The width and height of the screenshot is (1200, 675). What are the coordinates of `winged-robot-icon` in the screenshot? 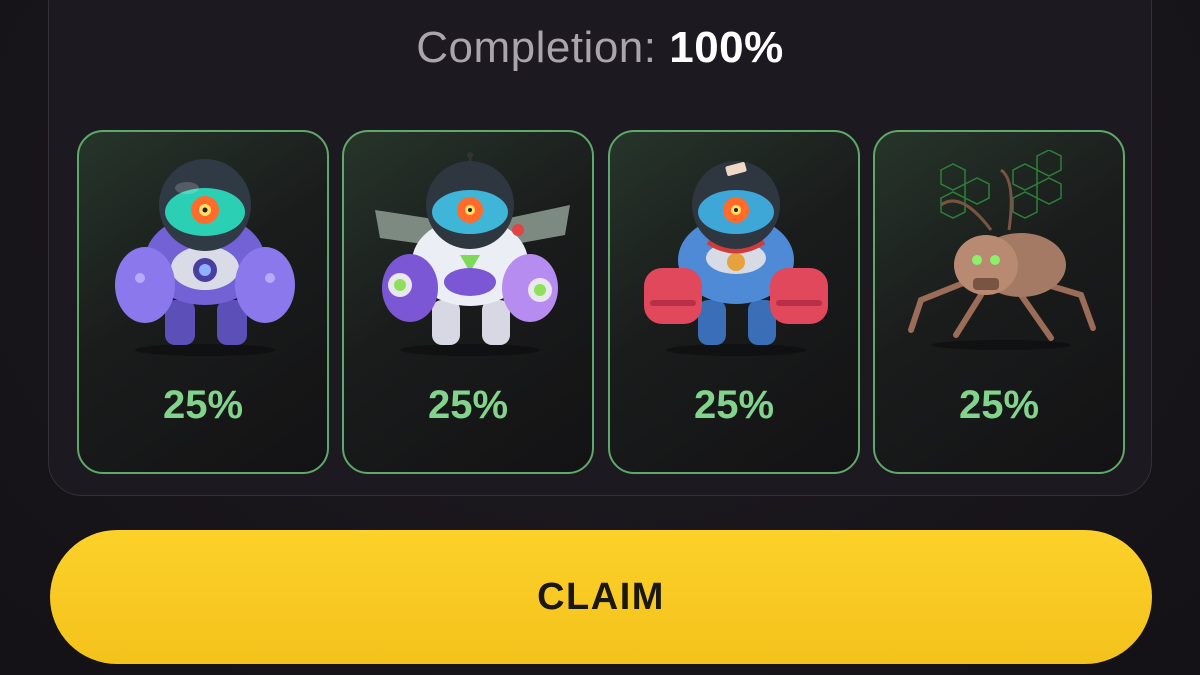 It's located at (472, 254).